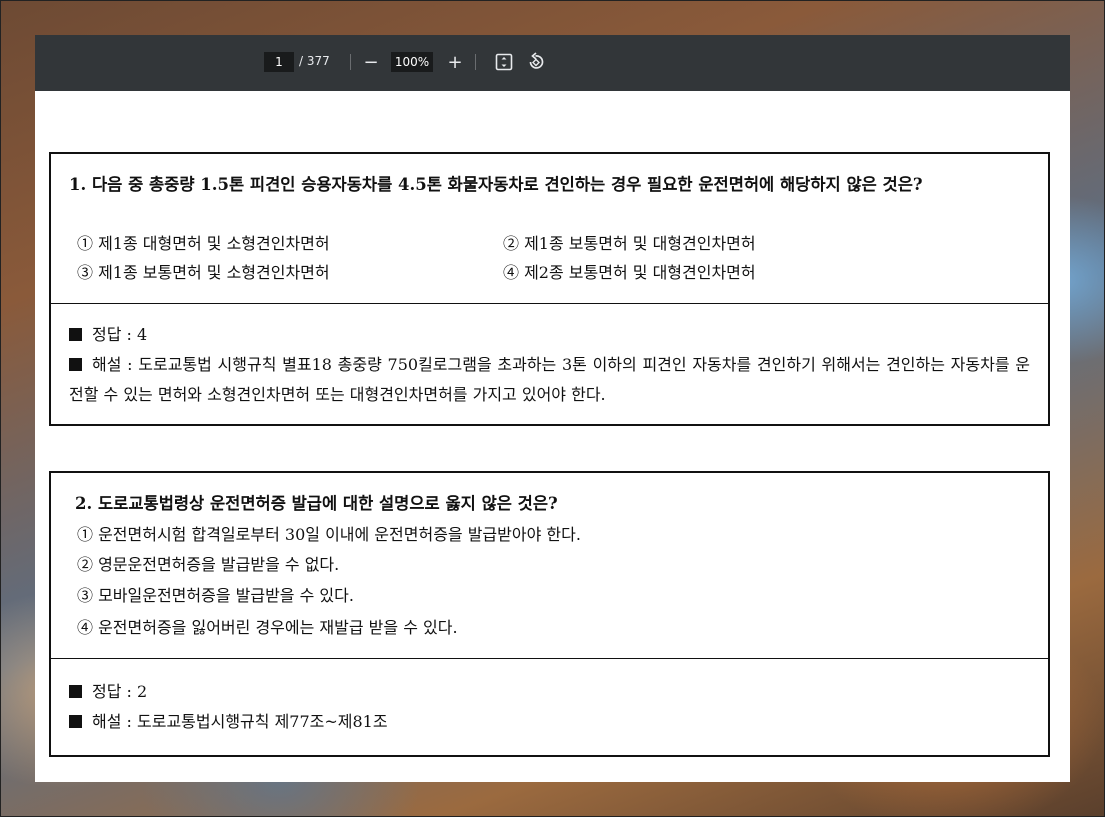 This screenshot has width=1105, height=817. What do you see at coordinates (208, 564) in the screenshot?
I see `question-2-option-2: ② 영문운전면허증을 발급받을 수 없다.` at bounding box center [208, 564].